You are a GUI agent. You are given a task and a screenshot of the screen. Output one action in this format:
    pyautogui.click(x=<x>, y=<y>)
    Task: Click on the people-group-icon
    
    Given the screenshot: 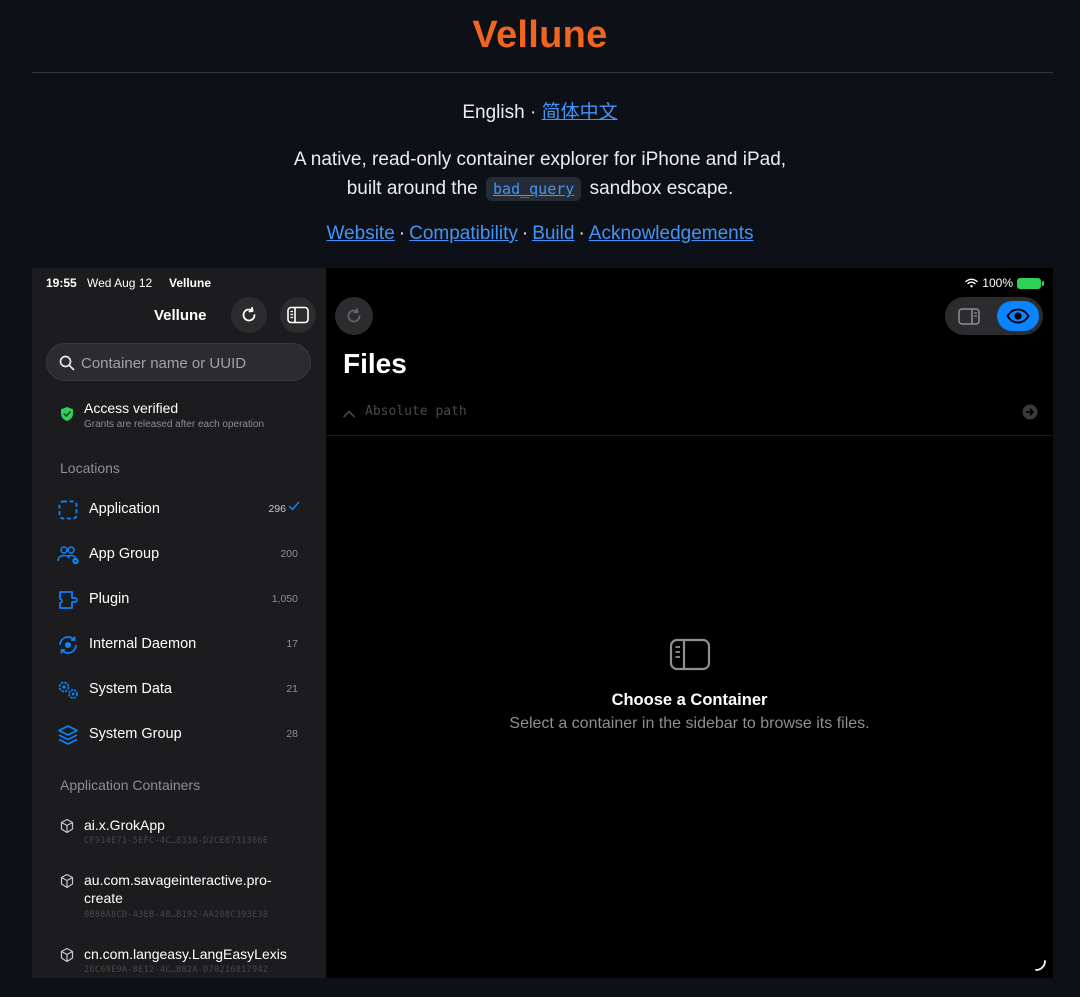 What is the action you would take?
    pyautogui.click(x=68, y=555)
    